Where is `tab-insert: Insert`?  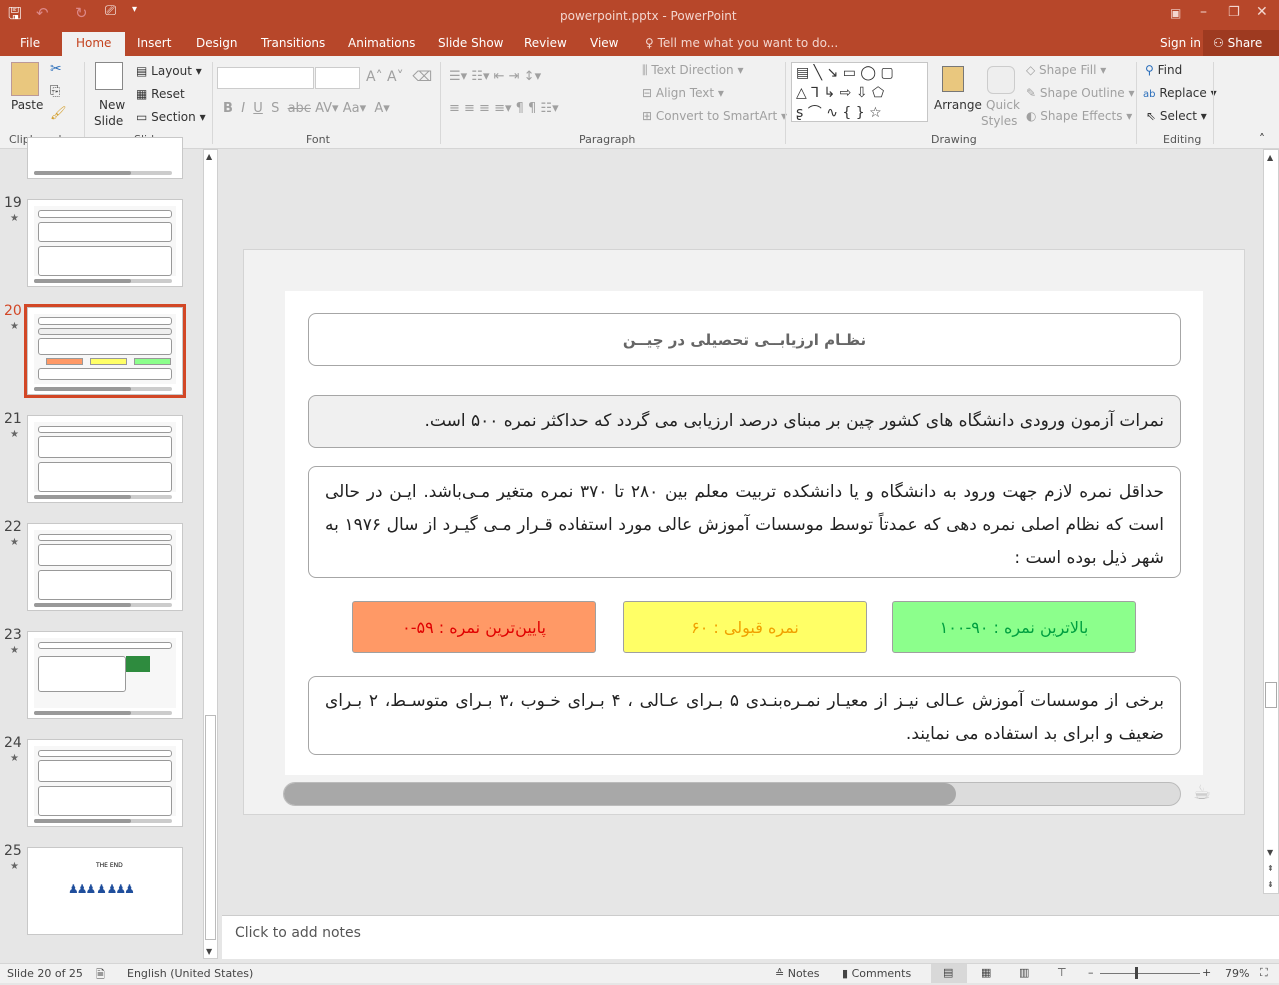 tab-insert: Insert is located at coordinates (154, 43).